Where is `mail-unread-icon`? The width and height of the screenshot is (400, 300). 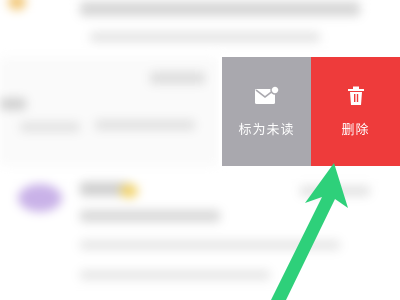 mail-unread-icon is located at coordinates (267, 96).